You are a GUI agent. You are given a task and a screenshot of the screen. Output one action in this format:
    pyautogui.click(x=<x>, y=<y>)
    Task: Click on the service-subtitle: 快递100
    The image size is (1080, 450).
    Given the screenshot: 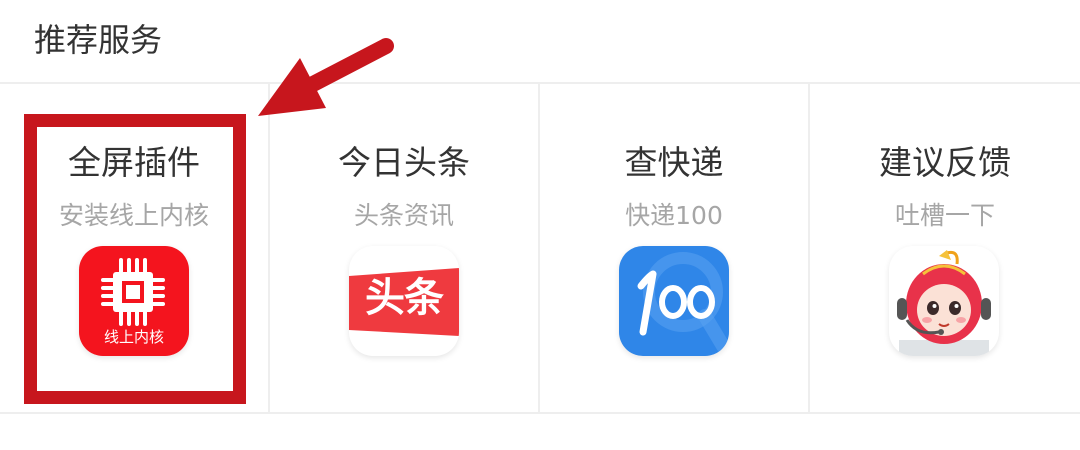 What is the action you would take?
    pyautogui.click(x=674, y=215)
    